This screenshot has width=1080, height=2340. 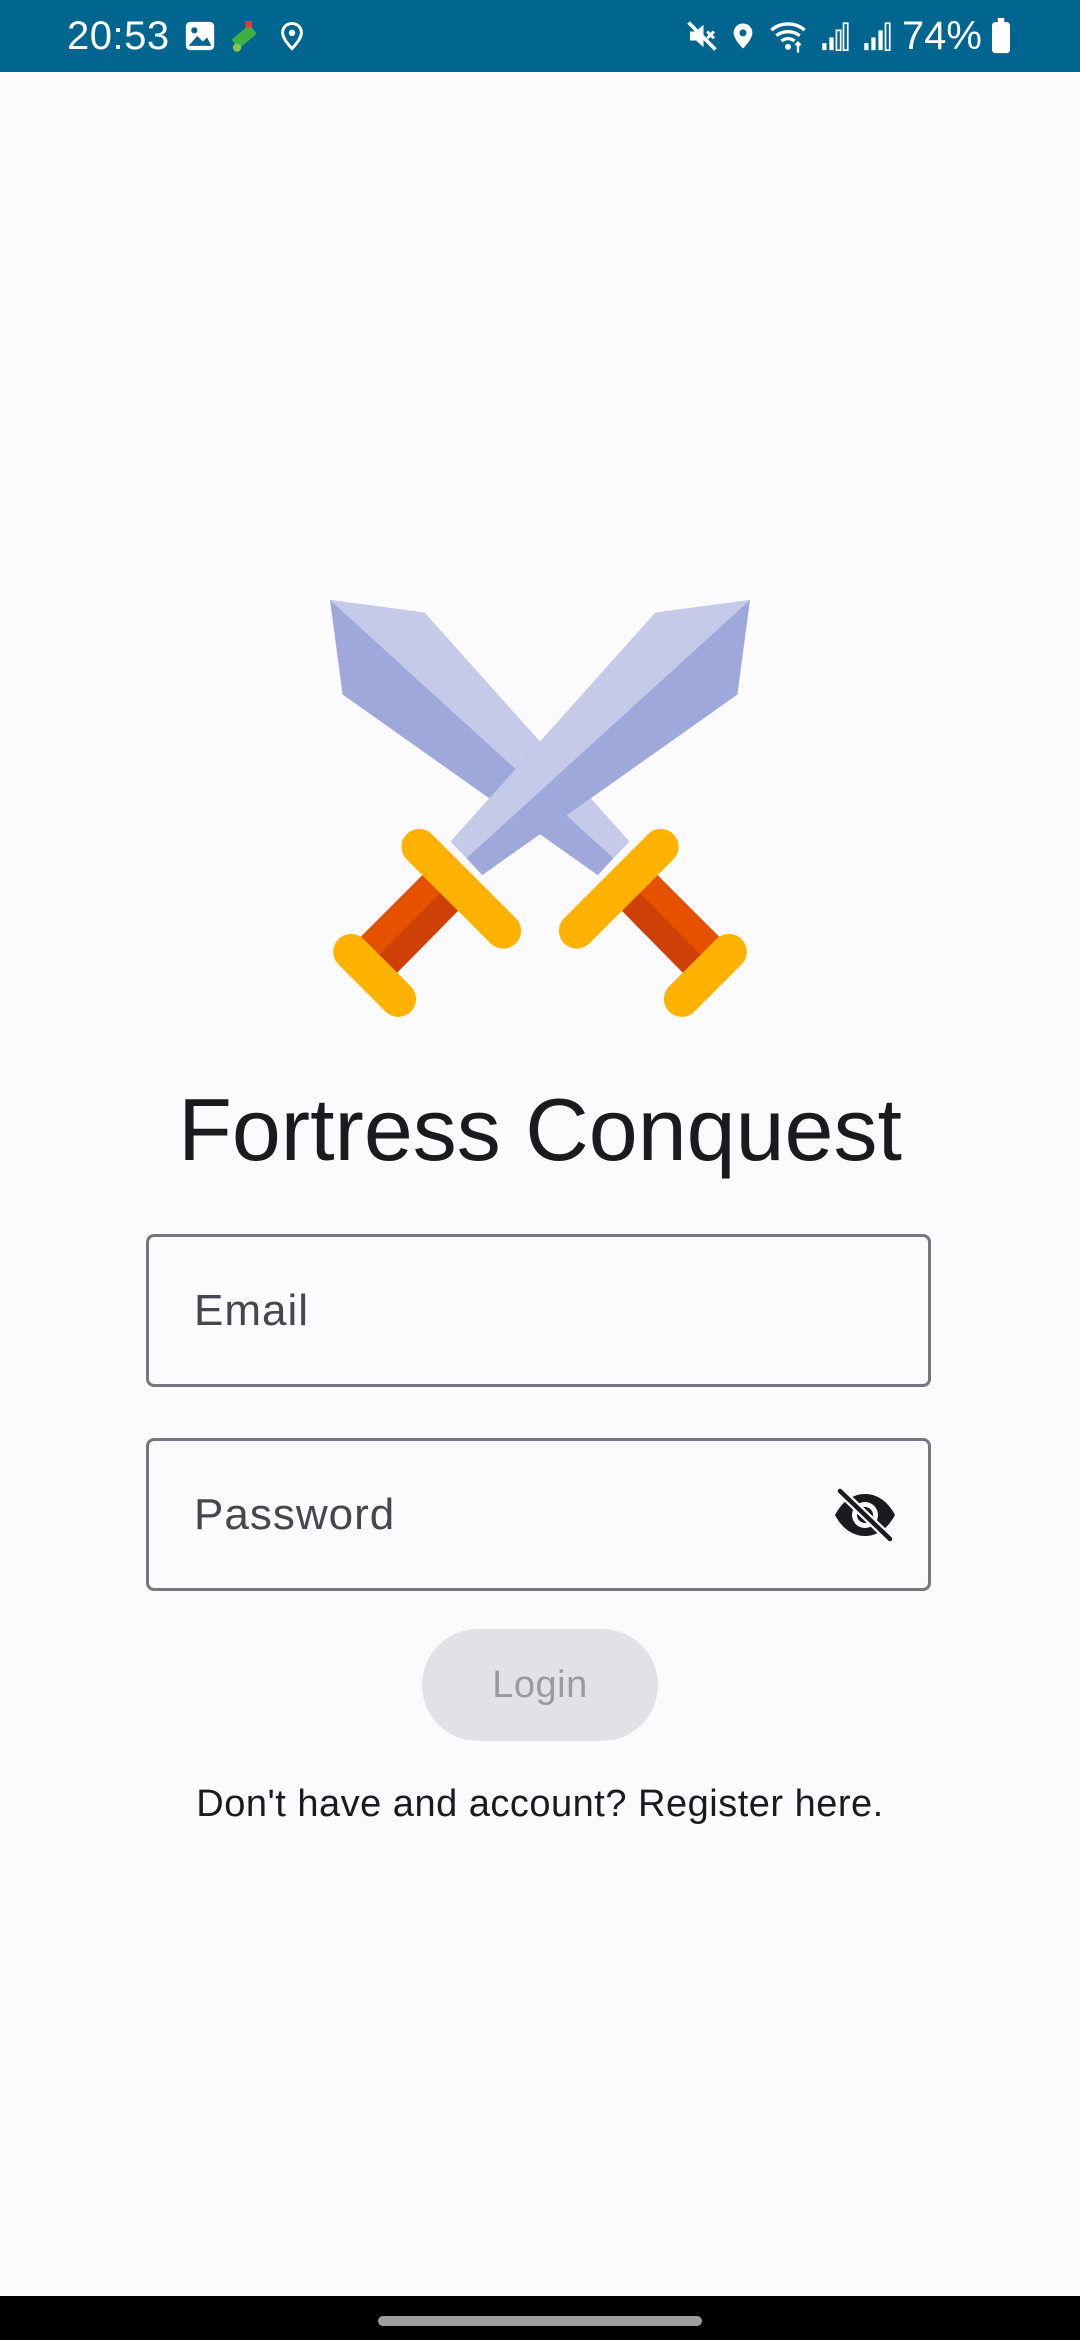 I want to click on visibility-off-icon, so click(x=865, y=1515).